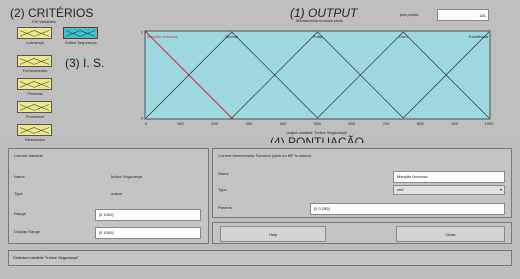 This screenshot has height=279, width=520. Describe the element at coordinates (273, 234) in the screenshot. I see `help-button: Help` at that location.